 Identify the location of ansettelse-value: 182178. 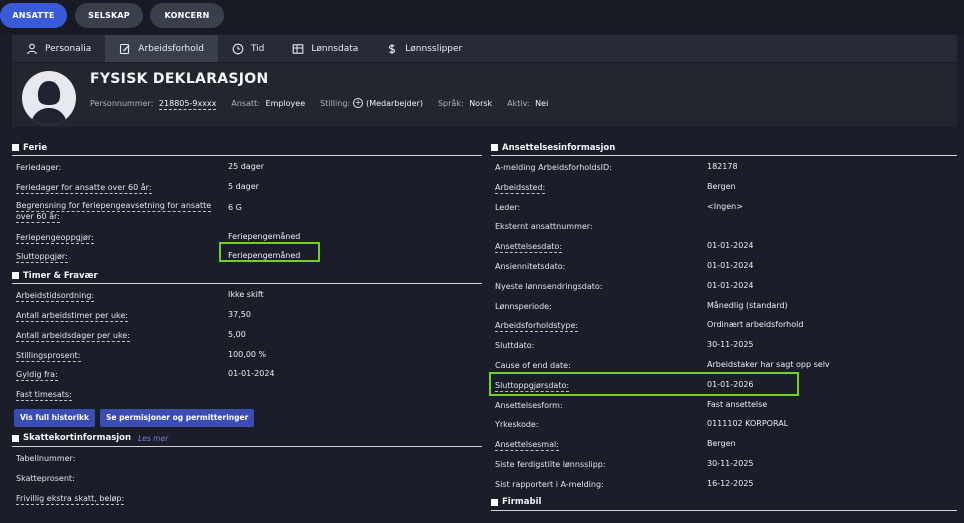
(722, 166).